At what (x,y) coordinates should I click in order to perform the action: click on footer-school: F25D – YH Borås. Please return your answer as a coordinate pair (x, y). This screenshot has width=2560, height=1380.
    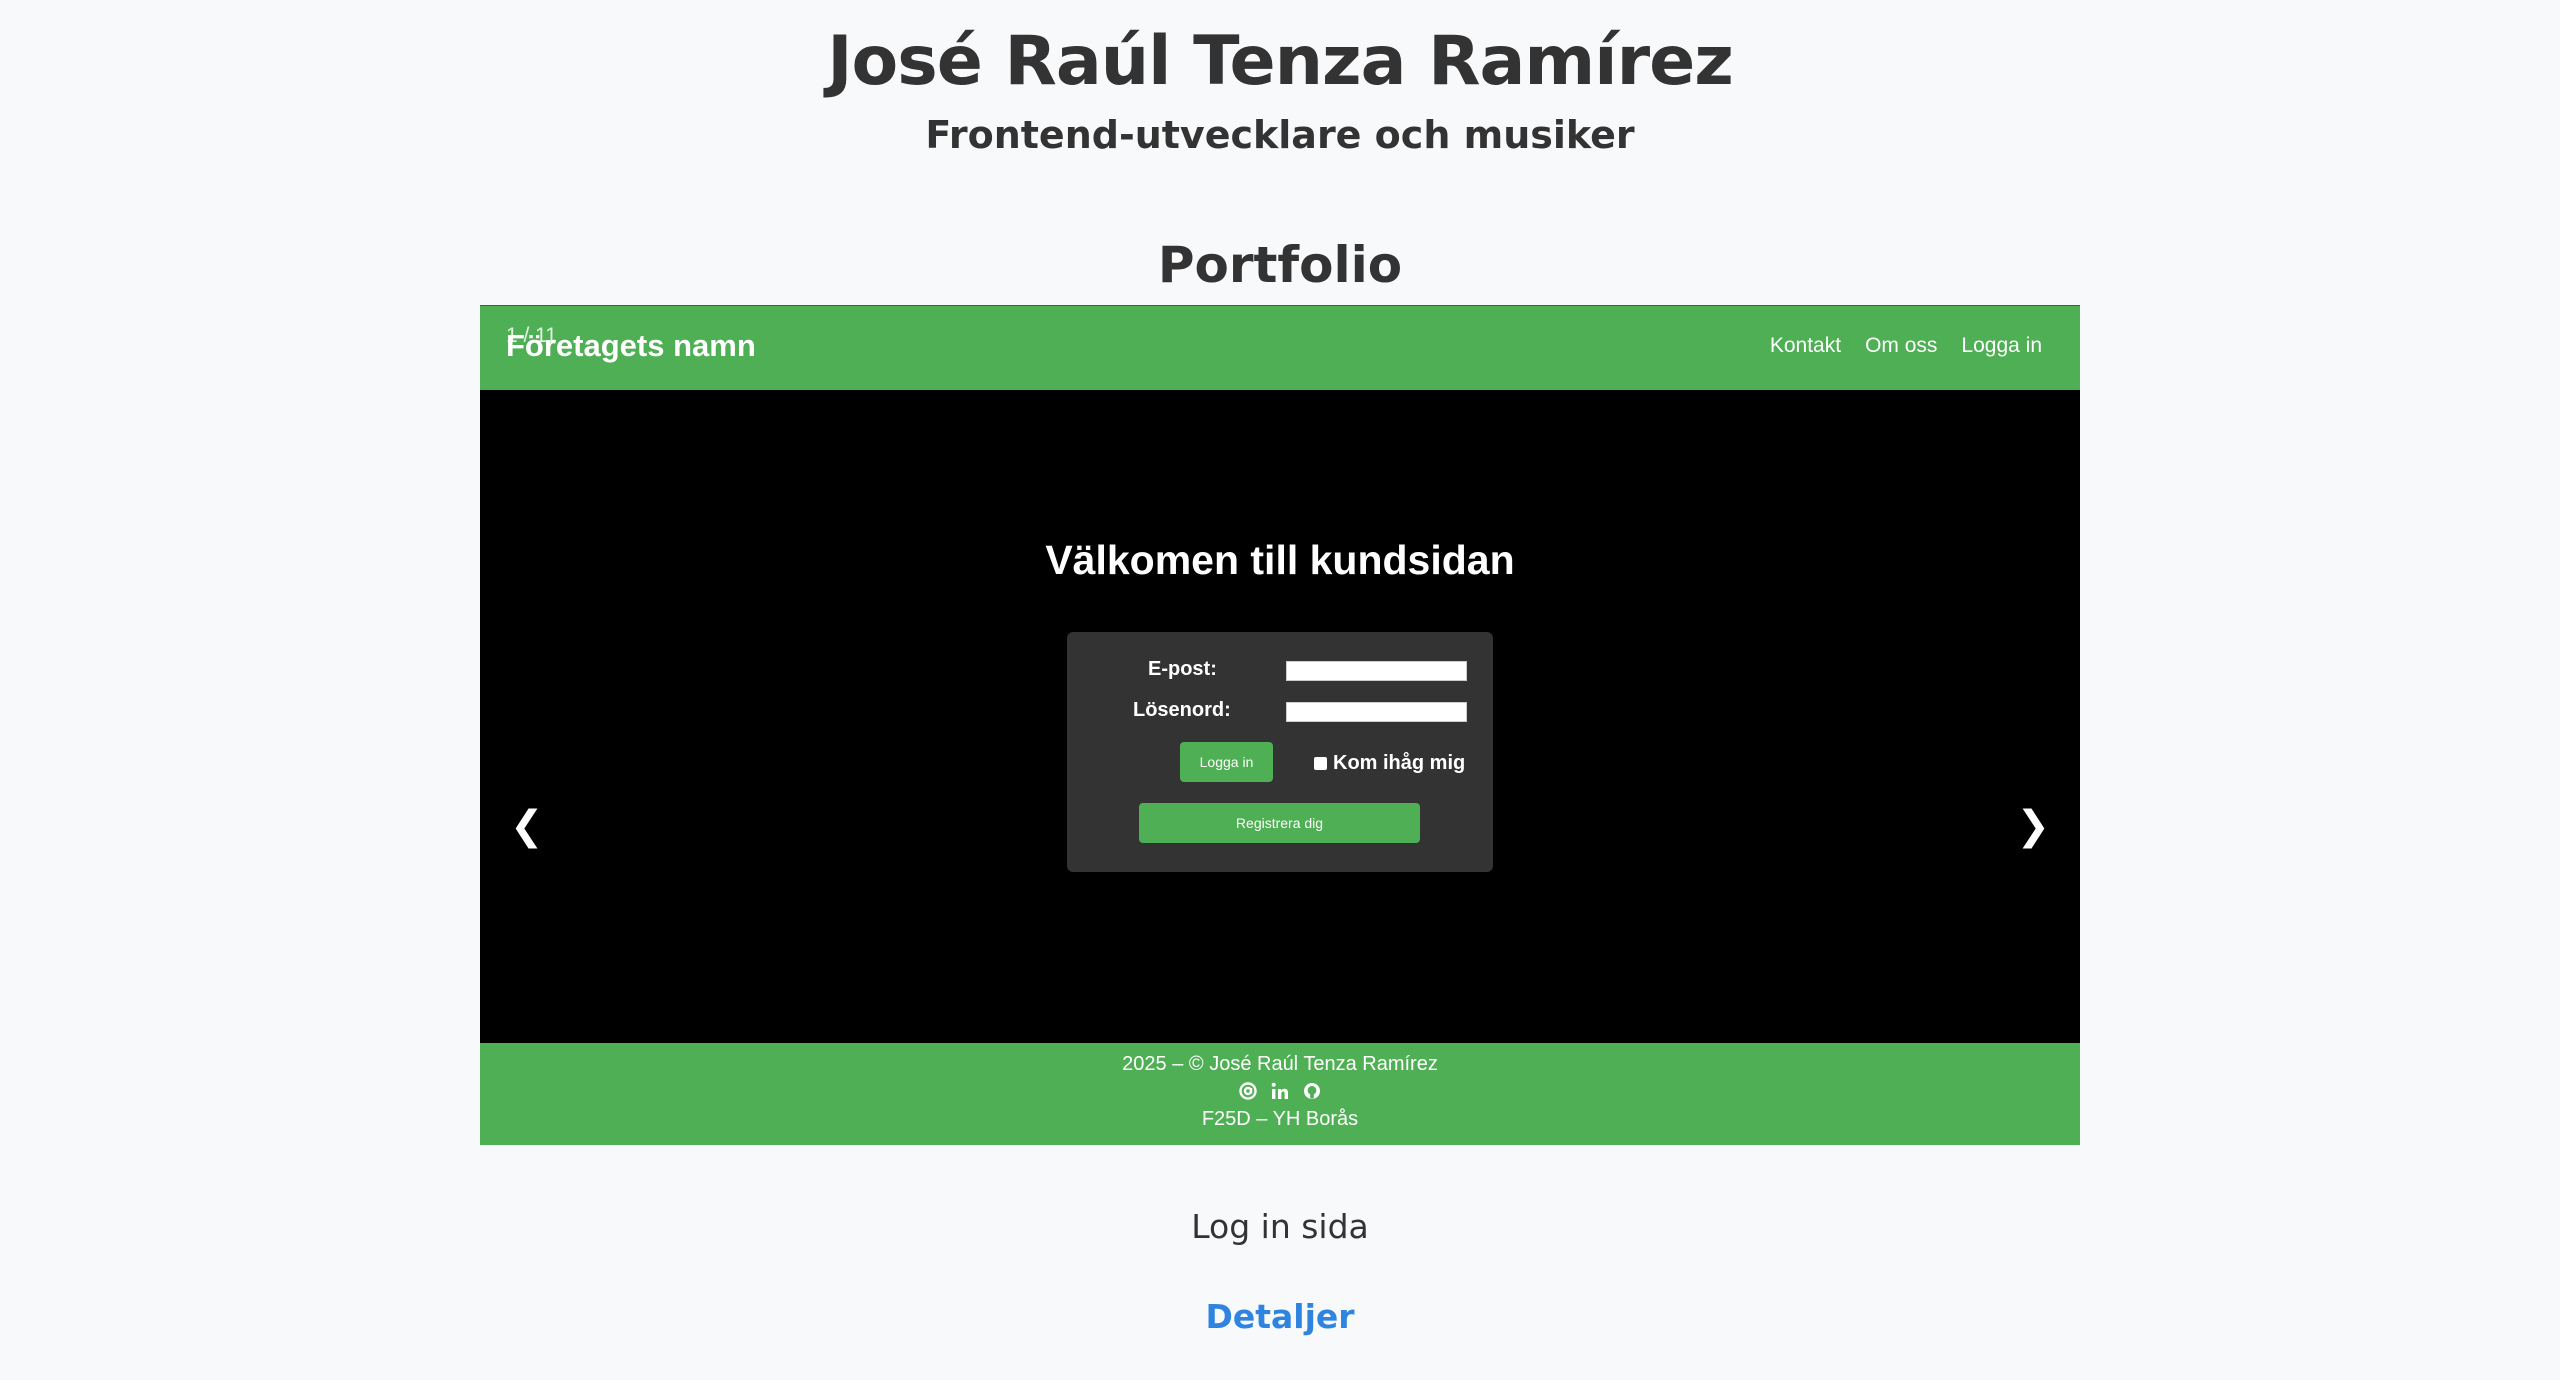
    Looking at the image, I should click on (1280, 1119).